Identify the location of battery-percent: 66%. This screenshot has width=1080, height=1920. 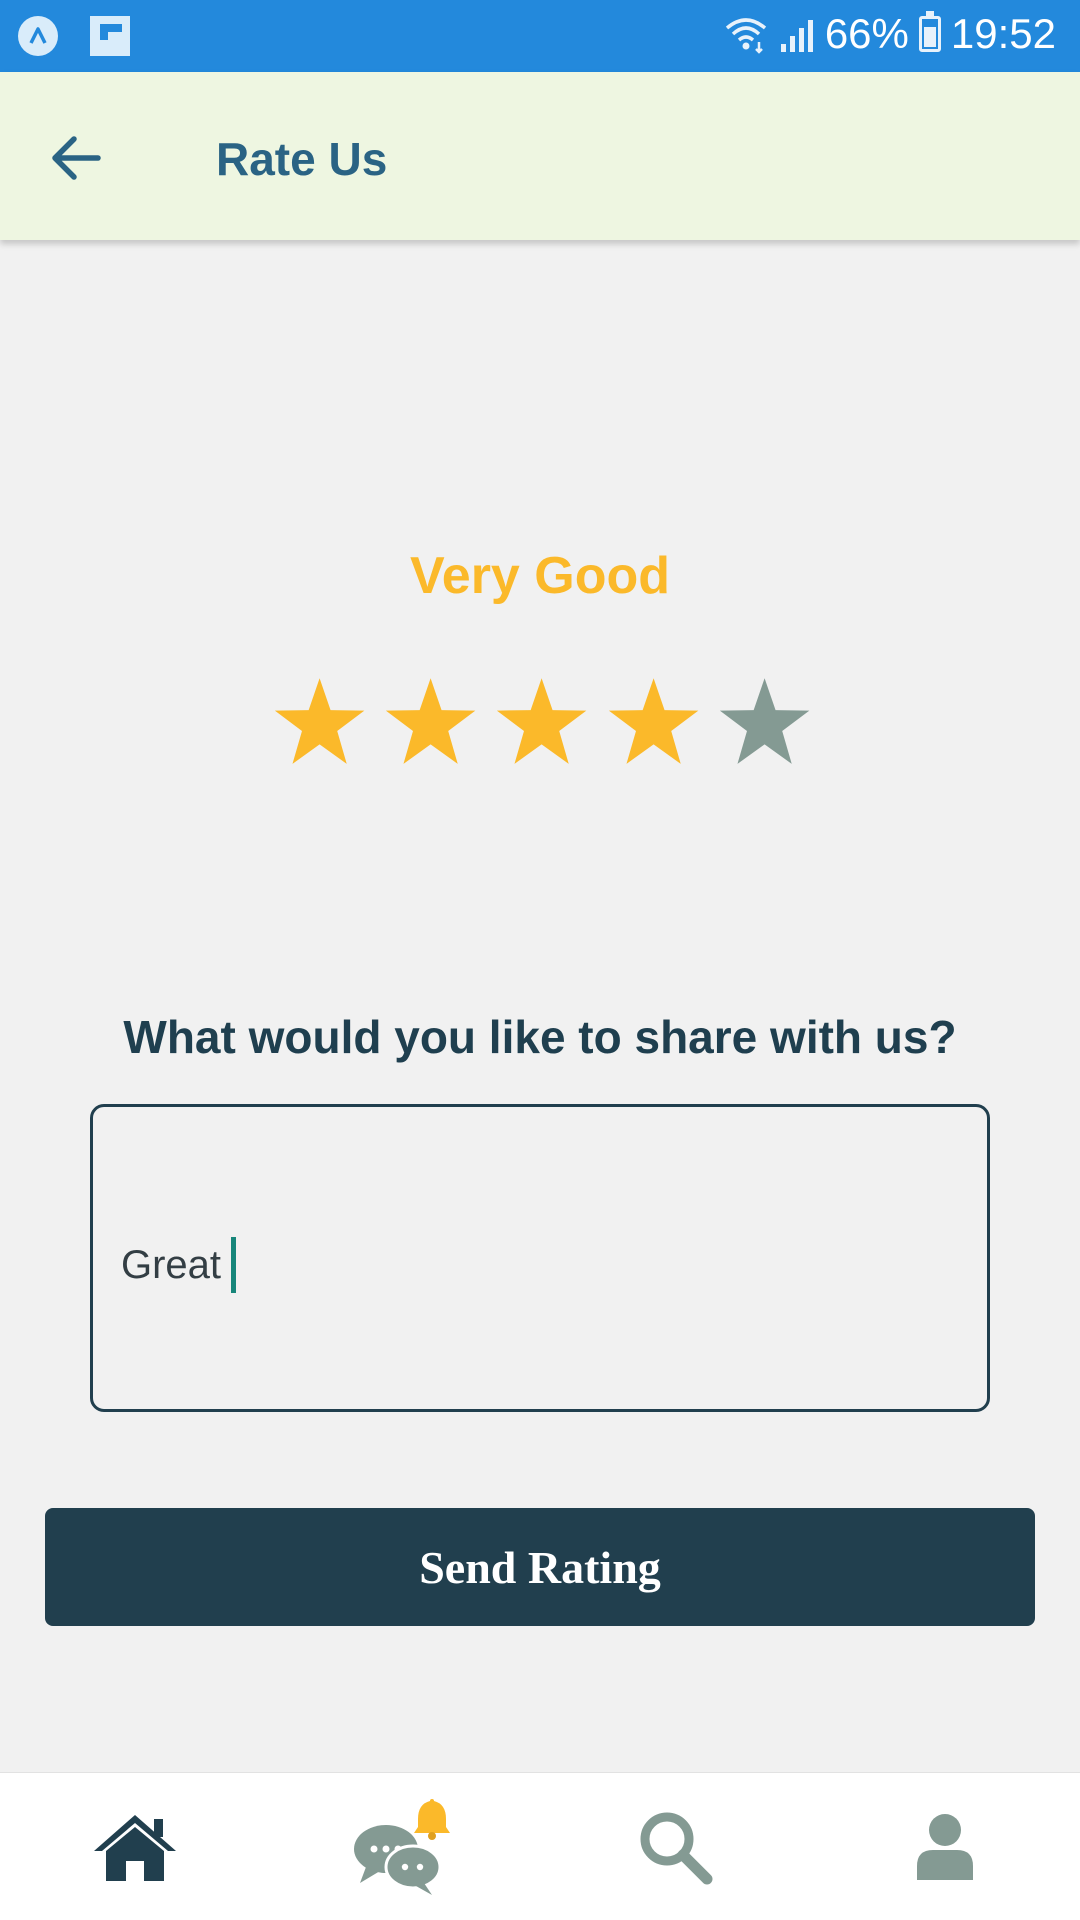
(866, 33).